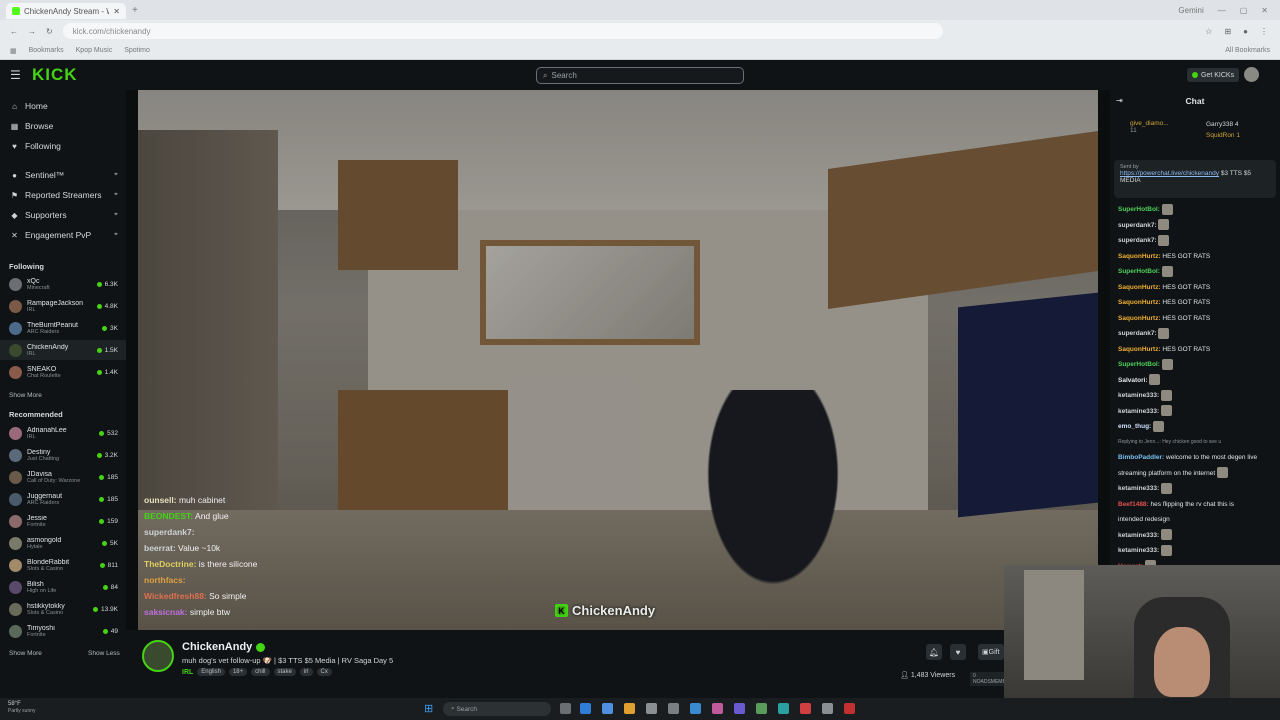 The width and height of the screenshot is (1280, 720). What do you see at coordinates (63, 146) in the screenshot?
I see `sidebar-item-following: ♥ Following` at bounding box center [63, 146].